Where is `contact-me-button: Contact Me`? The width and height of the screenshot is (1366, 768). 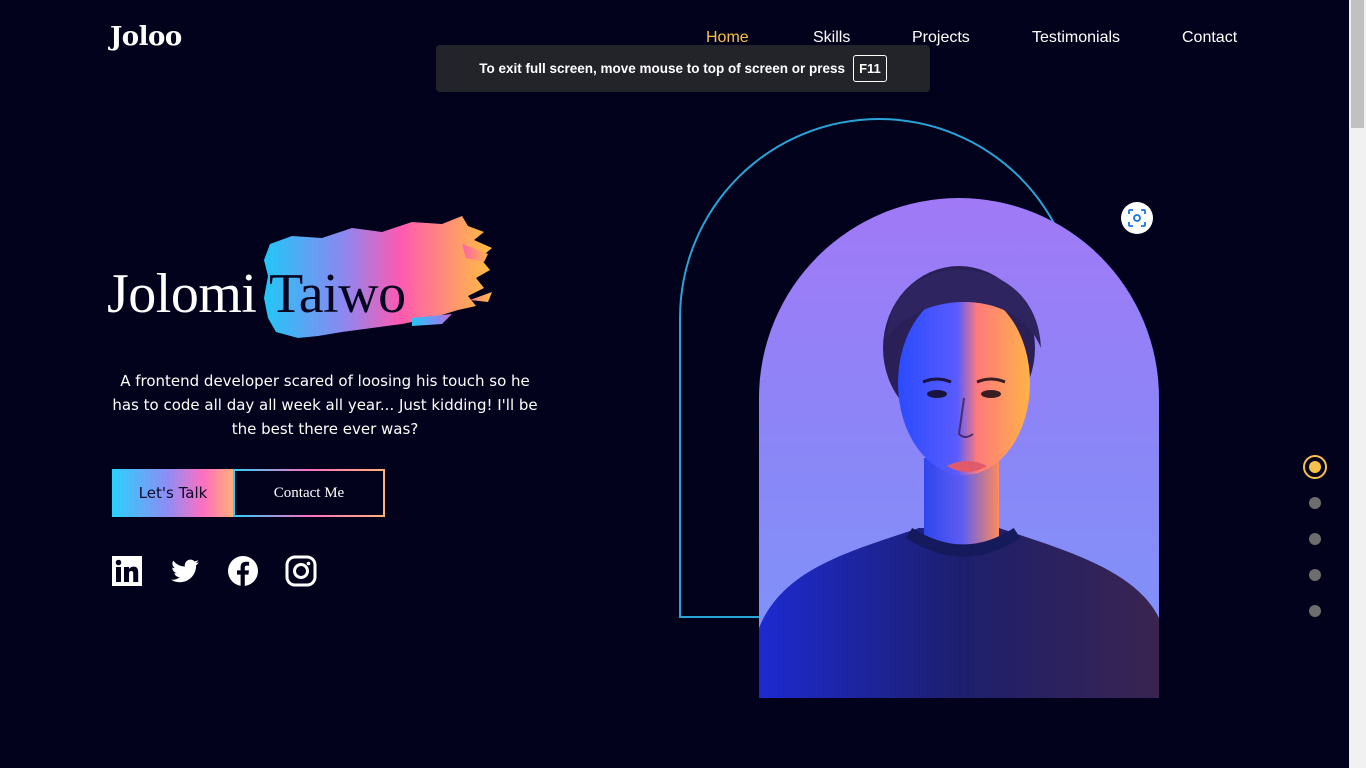 contact-me-button: Contact Me is located at coordinates (309, 493).